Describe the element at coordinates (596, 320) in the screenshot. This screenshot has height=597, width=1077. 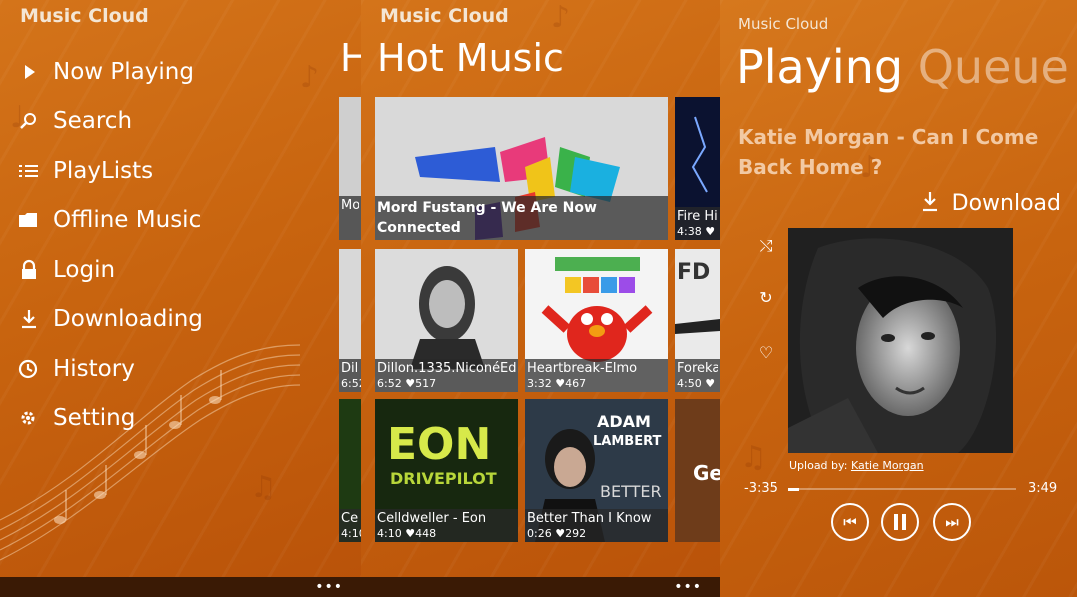
I see `hot-tile: Heartbreak-Elmo 3:32 ♥467` at that location.